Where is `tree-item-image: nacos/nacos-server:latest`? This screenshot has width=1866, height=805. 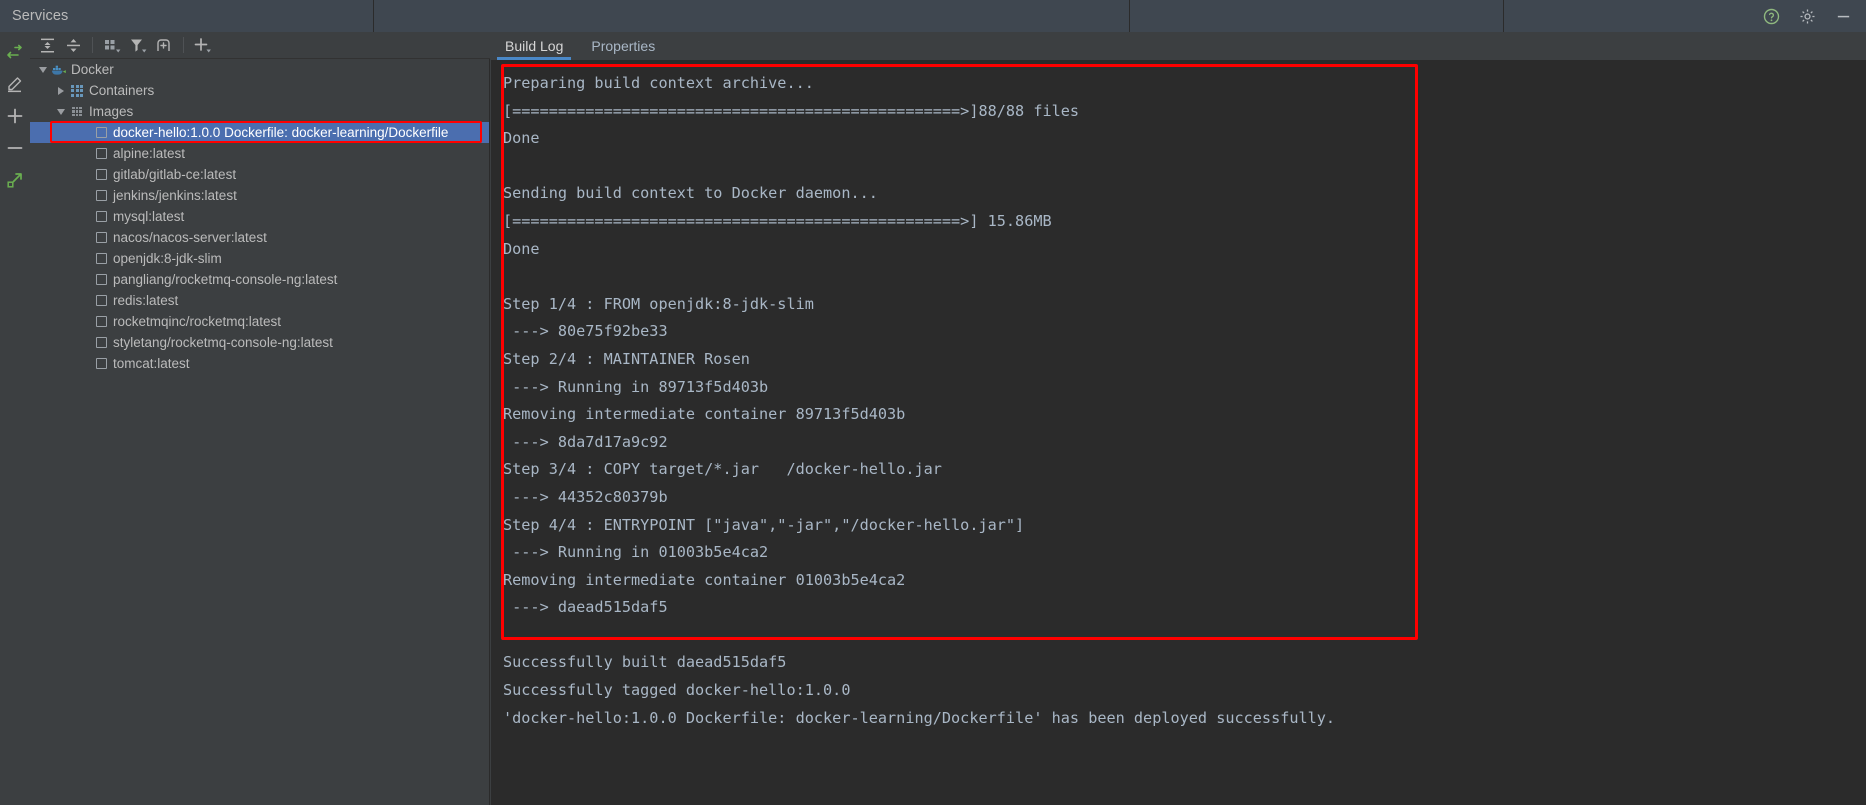
tree-item-image: nacos/nacos-server:latest is located at coordinates (259, 237).